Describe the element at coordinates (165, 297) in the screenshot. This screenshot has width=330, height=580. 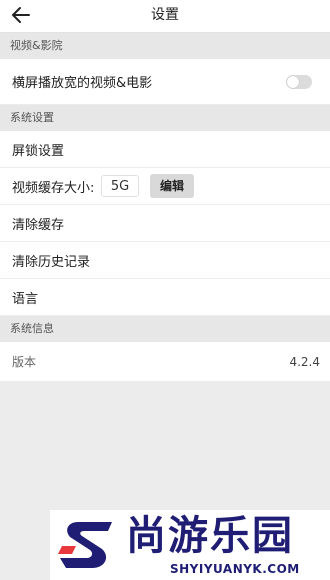
I see `language-row: 语言` at that location.